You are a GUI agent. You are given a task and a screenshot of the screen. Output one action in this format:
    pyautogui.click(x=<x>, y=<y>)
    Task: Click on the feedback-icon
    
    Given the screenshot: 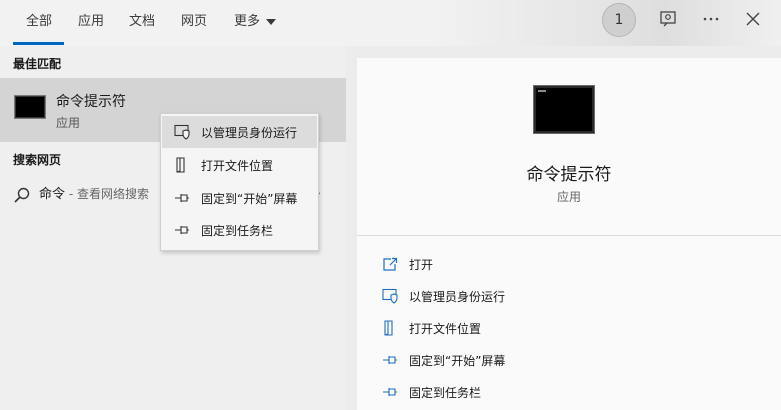 What is the action you would take?
    pyautogui.click(x=668, y=19)
    